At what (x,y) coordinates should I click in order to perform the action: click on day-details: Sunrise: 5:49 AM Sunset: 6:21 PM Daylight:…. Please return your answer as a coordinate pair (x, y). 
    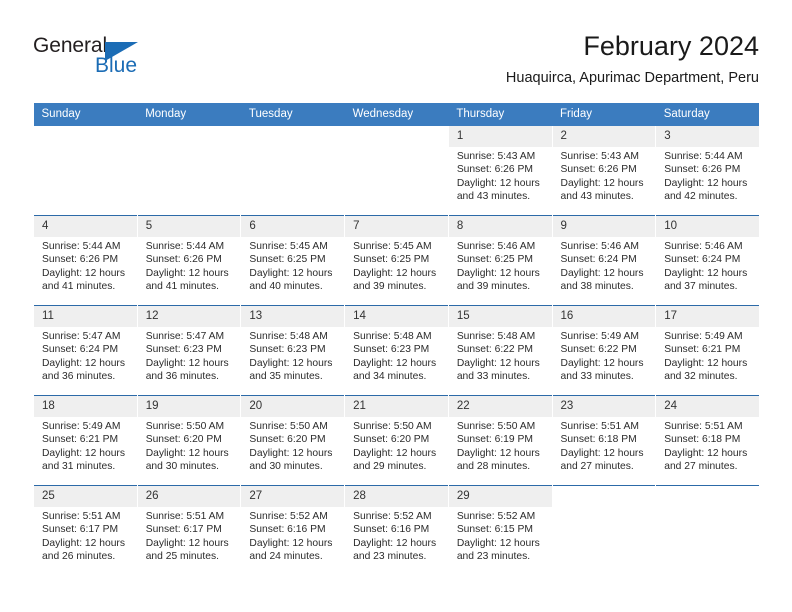
    Looking at the image, I should click on (85, 445).